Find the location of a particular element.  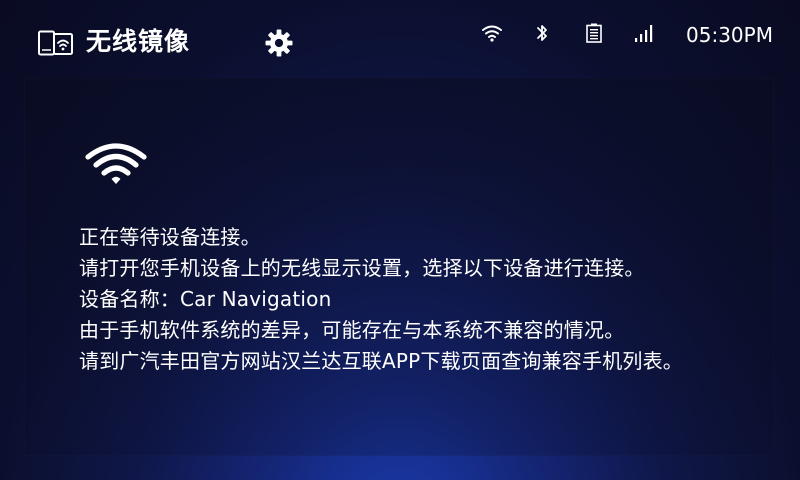

device-name-label: 设备名称： is located at coordinates (129, 299).